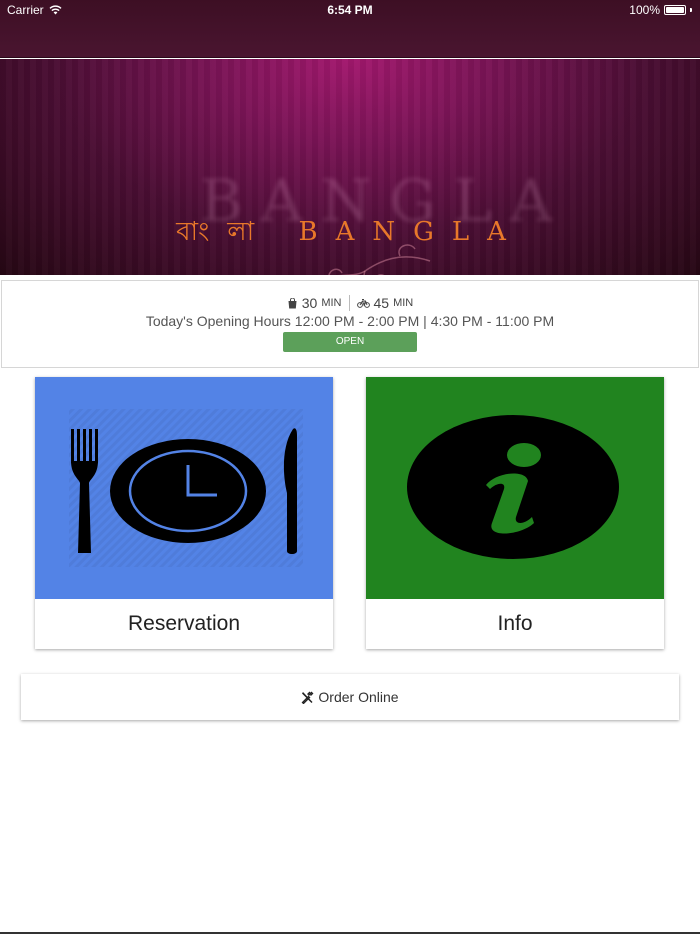 The width and height of the screenshot is (700, 934). What do you see at coordinates (515, 624) in the screenshot?
I see `info-label: Info` at bounding box center [515, 624].